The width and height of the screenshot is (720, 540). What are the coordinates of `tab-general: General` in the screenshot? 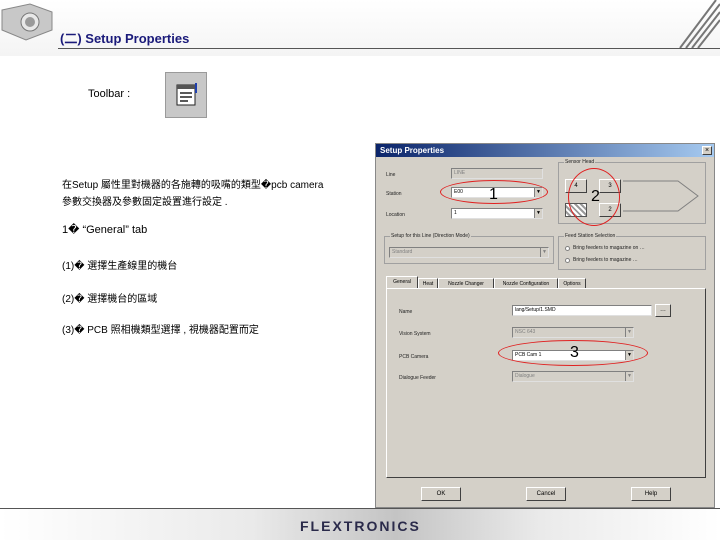 It's located at (402, 282).